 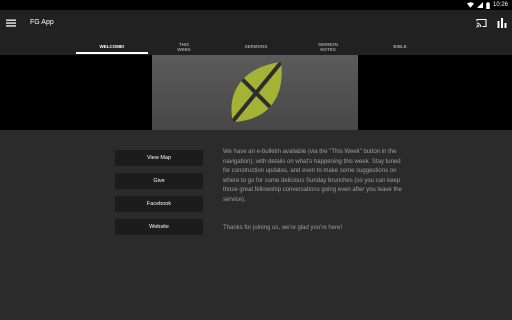 I want to click on tab-welcome-label: WELCOME!, so click(x=112, y=46).